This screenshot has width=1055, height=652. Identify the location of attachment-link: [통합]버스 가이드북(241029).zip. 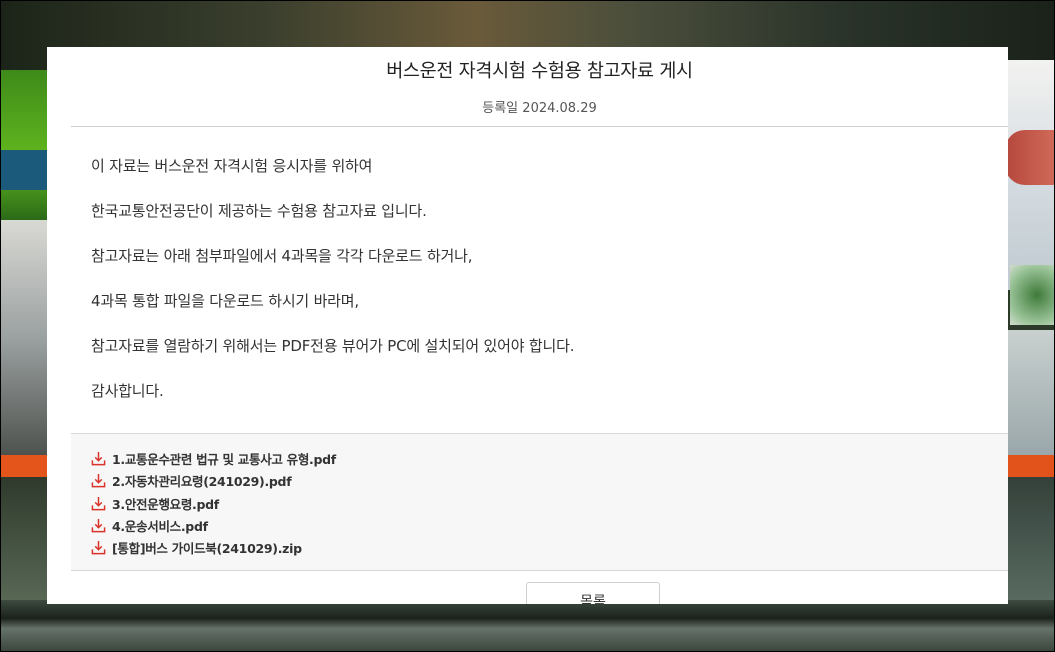
(196, 547).